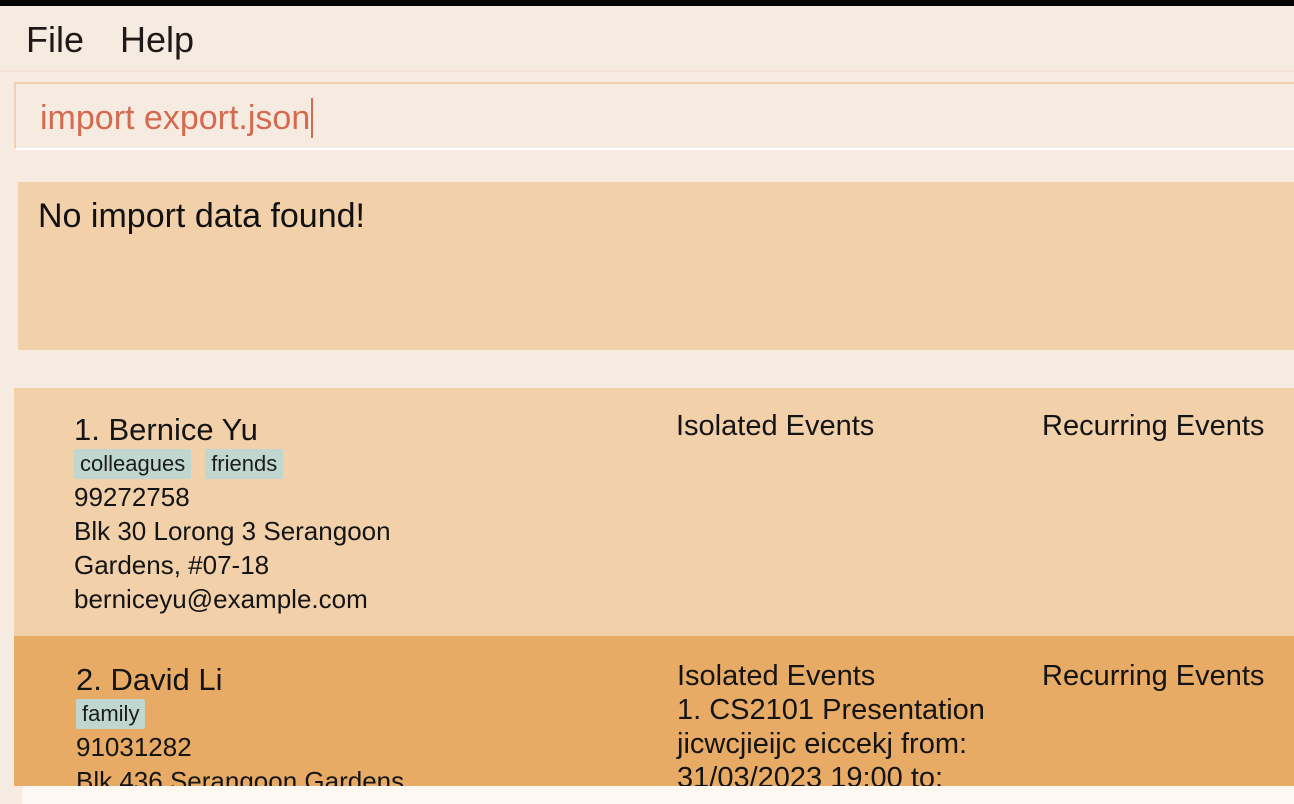  I want to click on command-input-text: import export.json, so click(177, 118).